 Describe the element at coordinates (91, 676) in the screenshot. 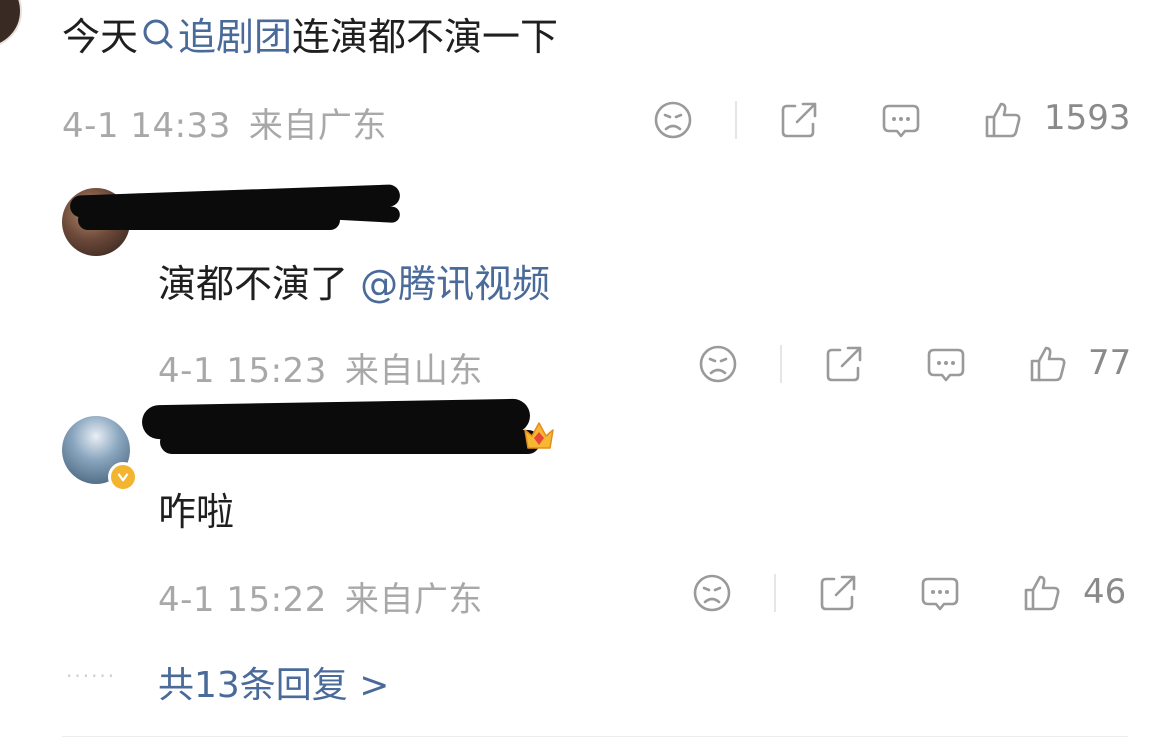

I see `more-replies-dots: ······` at that location.